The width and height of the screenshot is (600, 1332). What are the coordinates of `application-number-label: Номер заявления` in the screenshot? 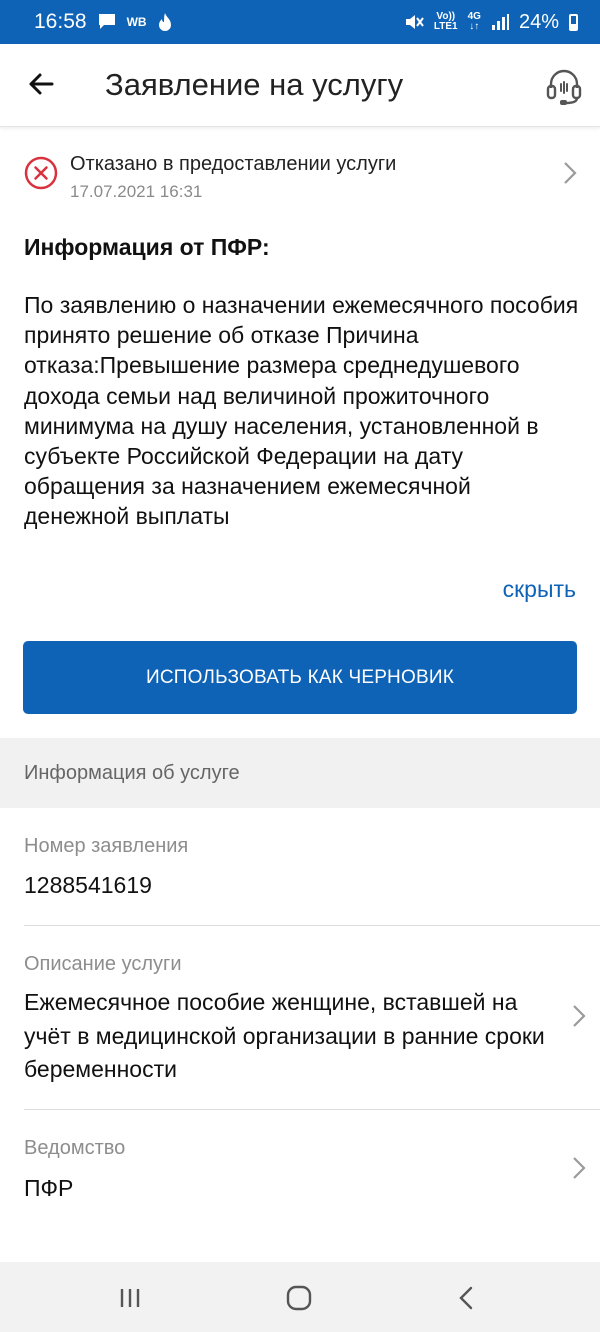 It's located at (106, 846).